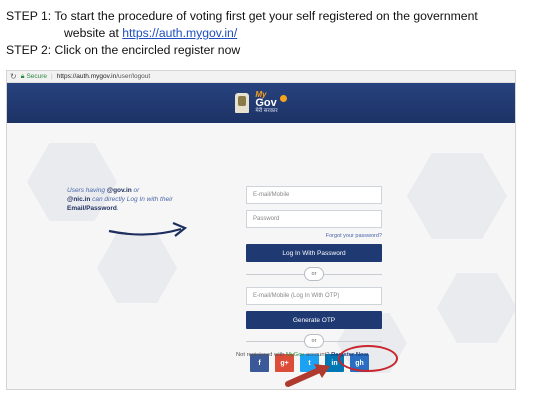 The width and height of the screenshot is (540, 405). What do you see at coordinates (131, 199) in the screenshot?
I see `note-rest: can directly Log In with their` at bounding box center [131, 199].